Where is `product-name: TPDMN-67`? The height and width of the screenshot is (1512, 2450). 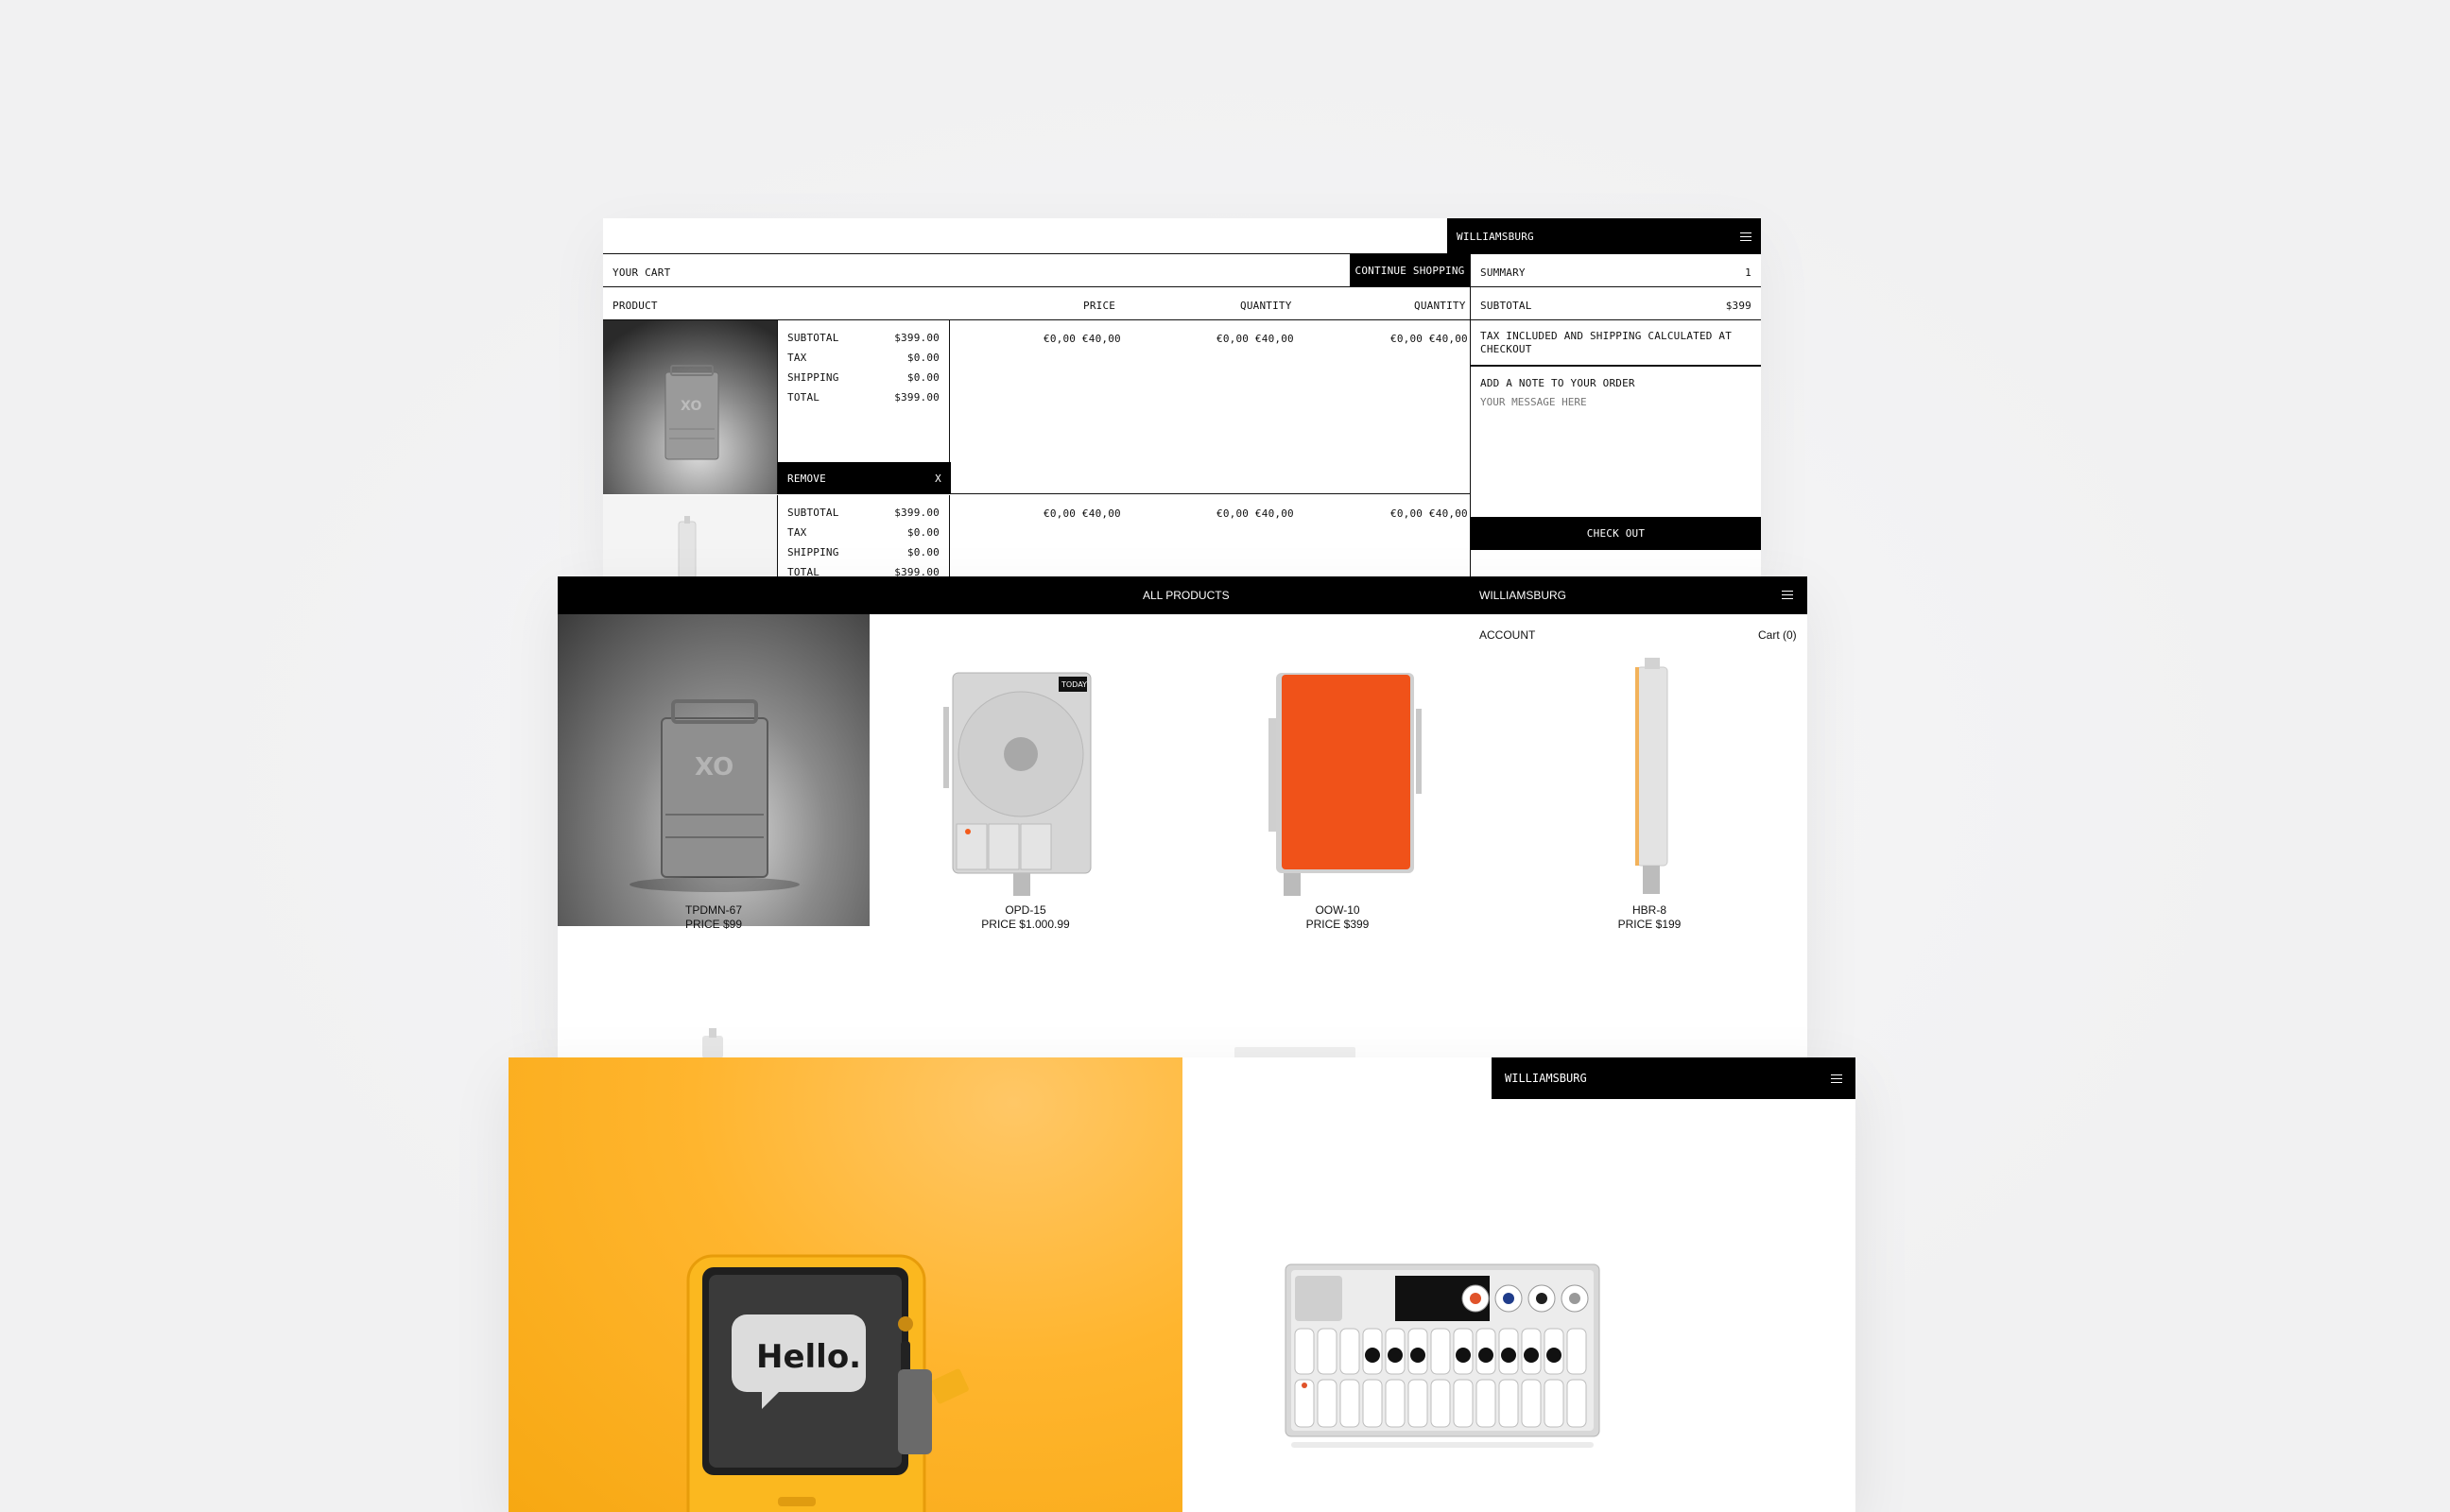
product-name: TPDMN-67 is located at coordinates (714, 910).